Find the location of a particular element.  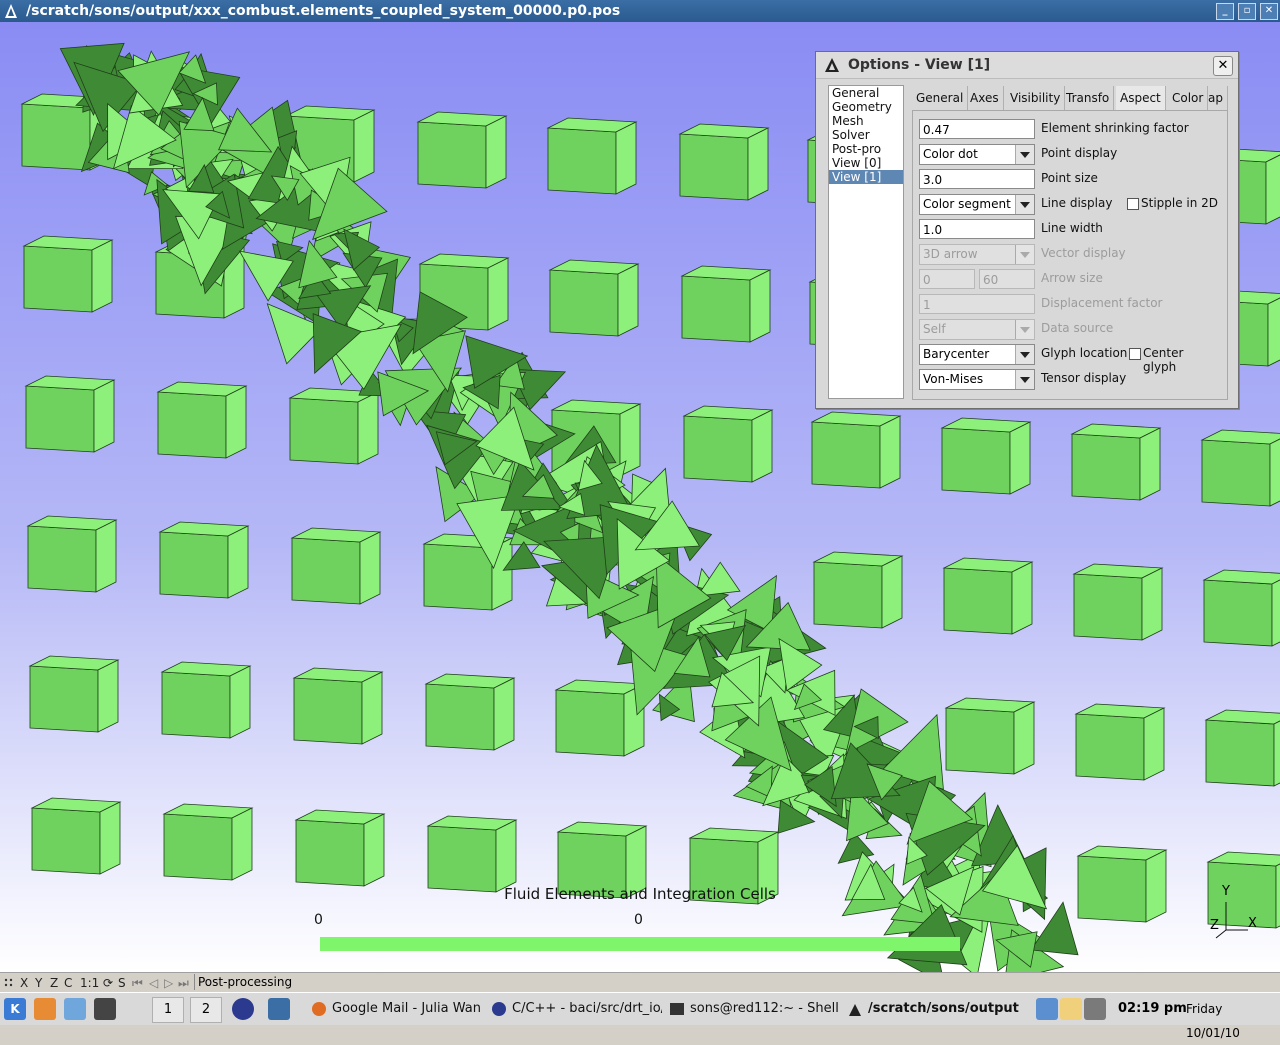

option-select: 3D arrow is located at coordinates (977, 254).